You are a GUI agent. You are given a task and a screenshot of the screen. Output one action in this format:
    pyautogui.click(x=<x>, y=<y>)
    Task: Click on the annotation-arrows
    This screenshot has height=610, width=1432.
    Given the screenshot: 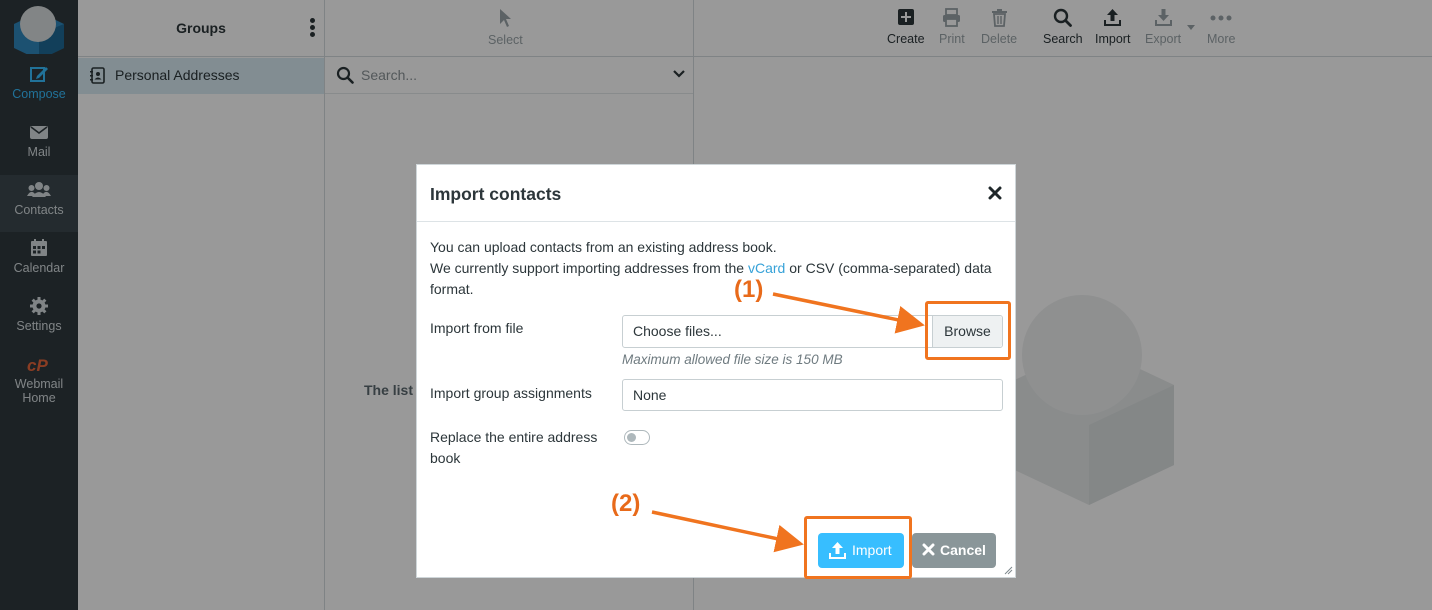 What is the action you would take?
    pyautogui.click(x=788, y=422)
    